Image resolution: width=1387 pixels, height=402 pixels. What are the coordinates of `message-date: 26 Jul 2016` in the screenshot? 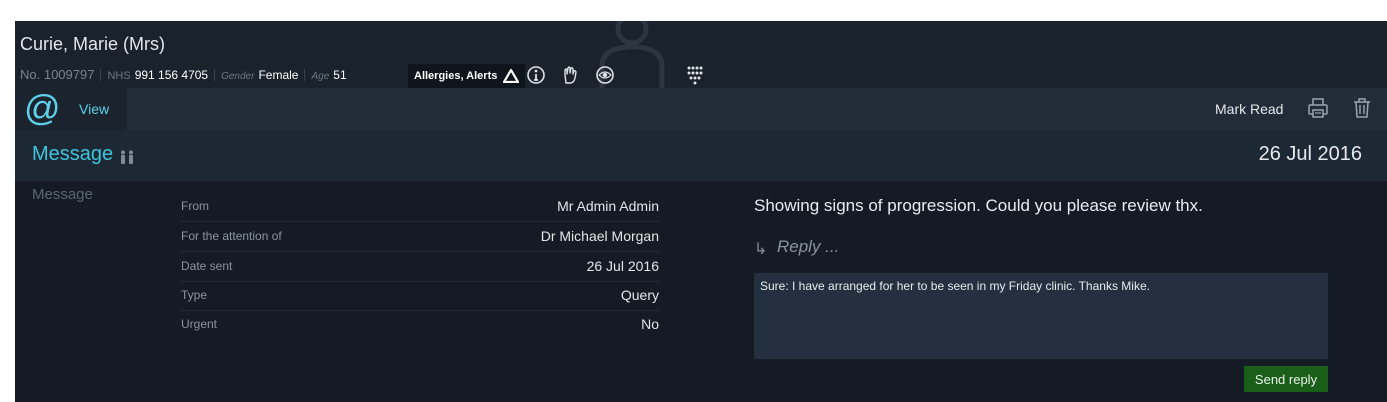 It's located at (1310, 154).